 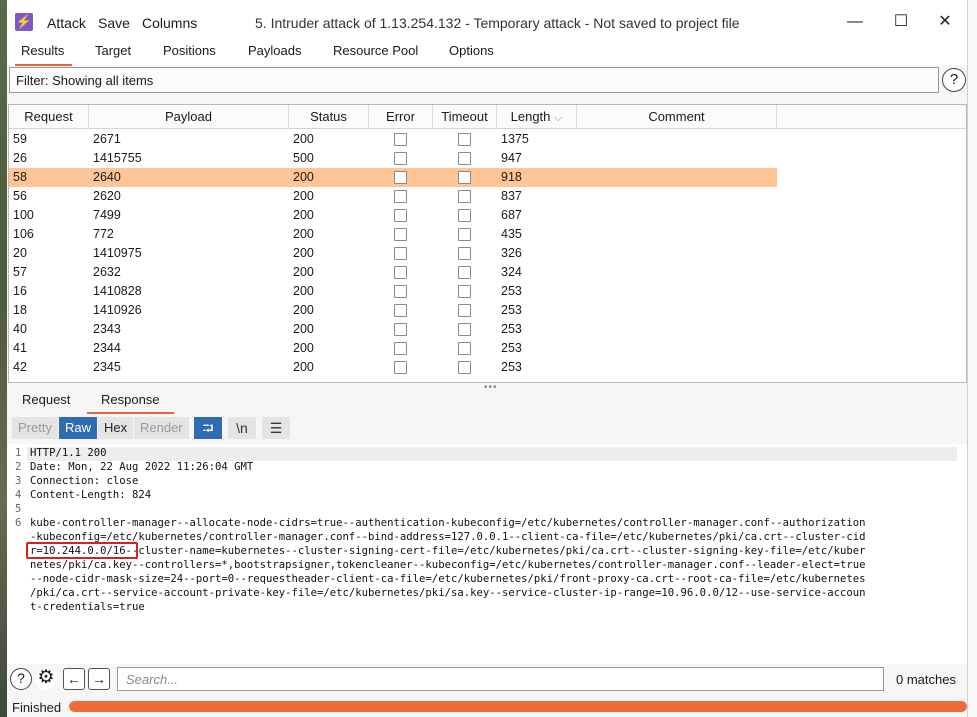 I want to click on tab-target: Target, so click(x=113, y=50).